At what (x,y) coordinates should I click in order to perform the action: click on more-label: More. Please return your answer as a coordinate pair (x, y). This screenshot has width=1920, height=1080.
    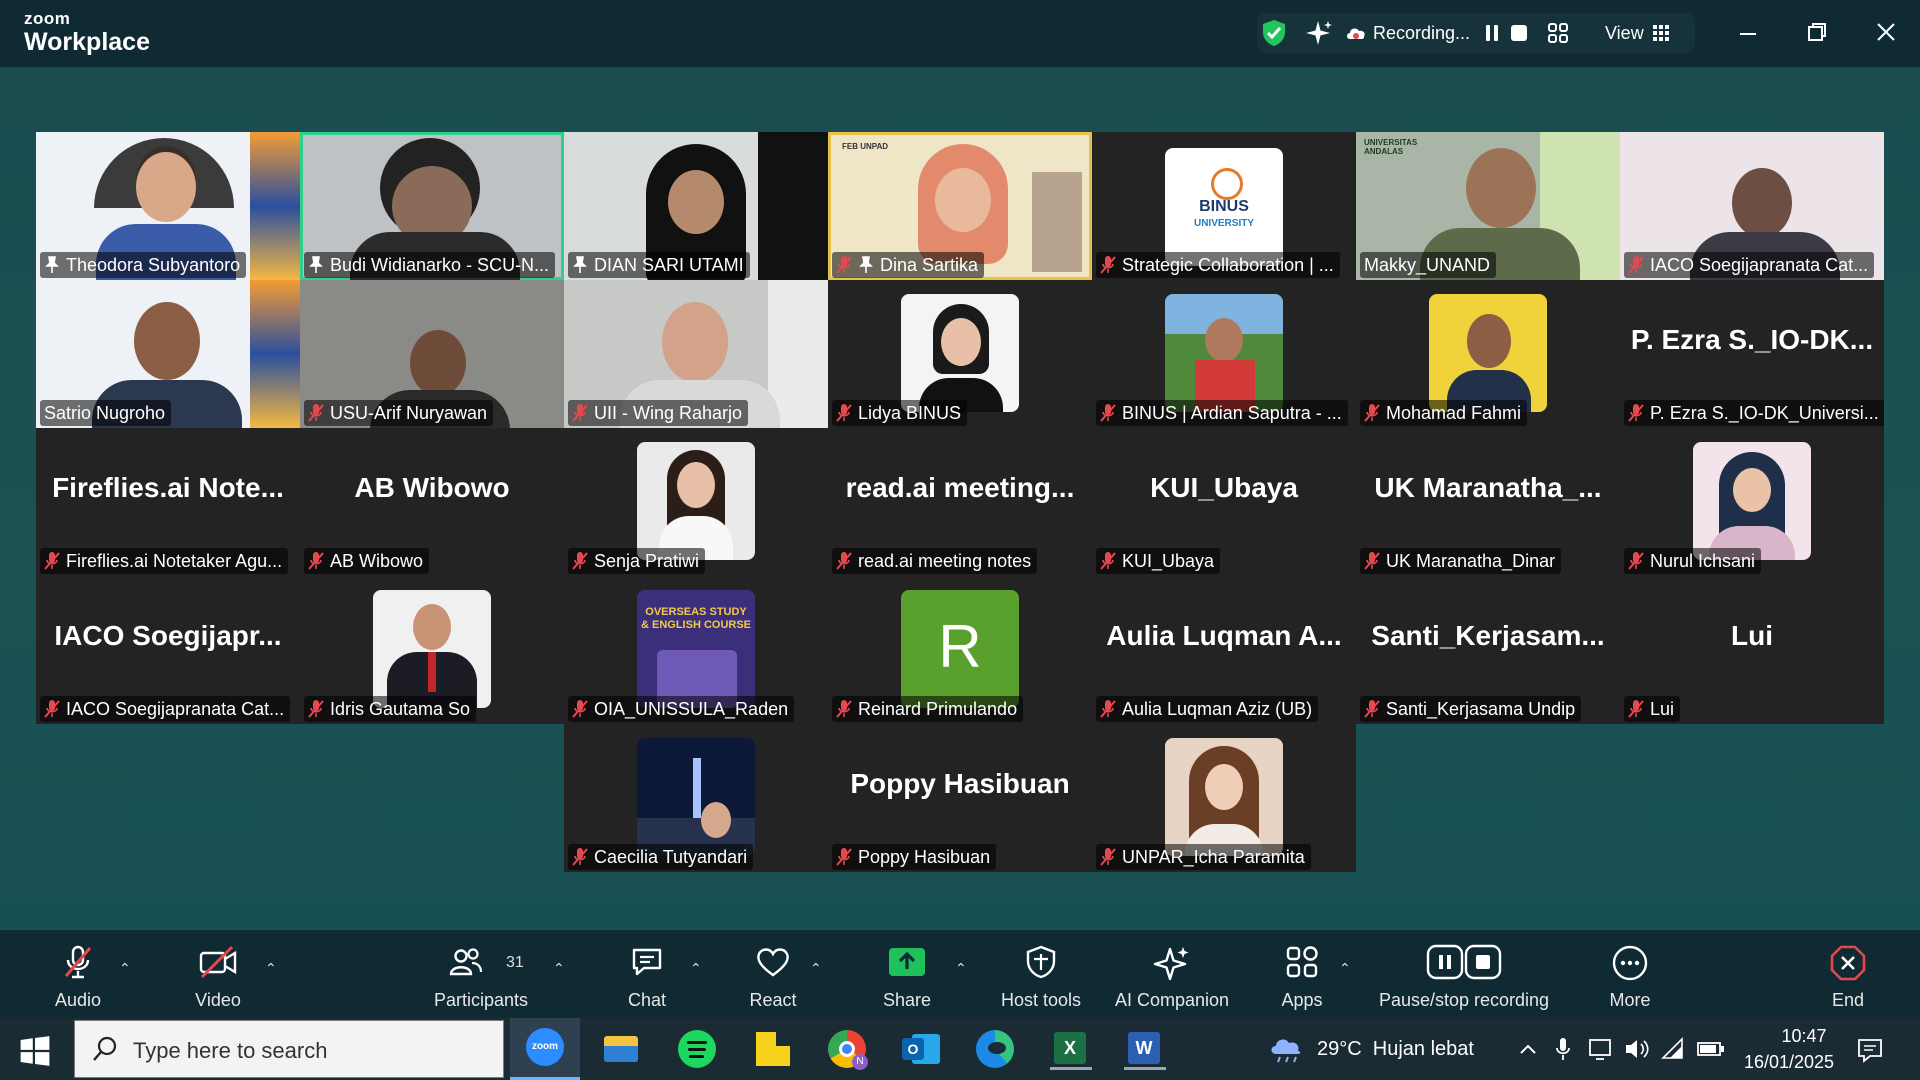
    Looking at the image, I should click on (1630, 1000).